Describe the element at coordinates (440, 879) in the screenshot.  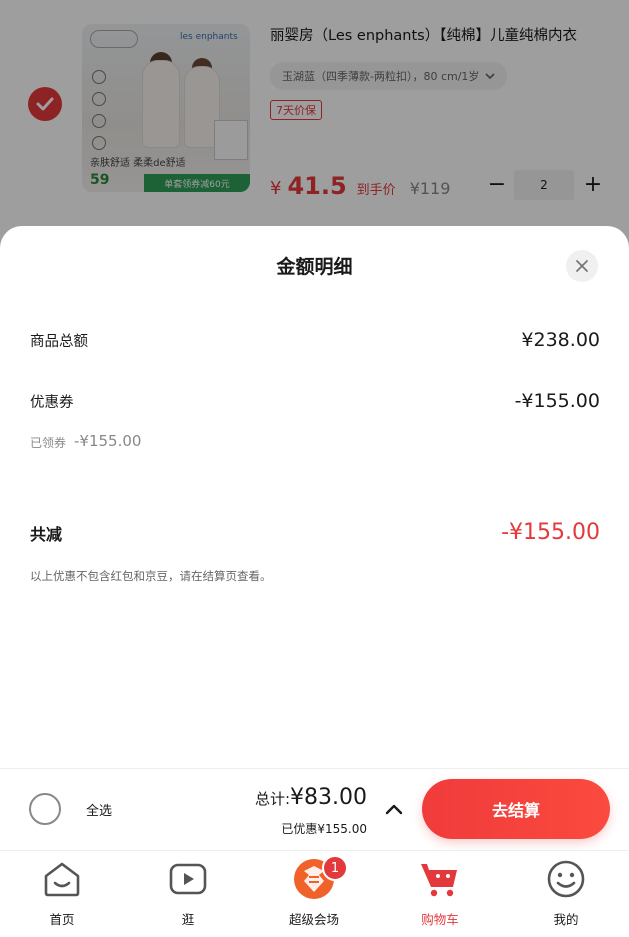
I see `cart-icon` at that location.